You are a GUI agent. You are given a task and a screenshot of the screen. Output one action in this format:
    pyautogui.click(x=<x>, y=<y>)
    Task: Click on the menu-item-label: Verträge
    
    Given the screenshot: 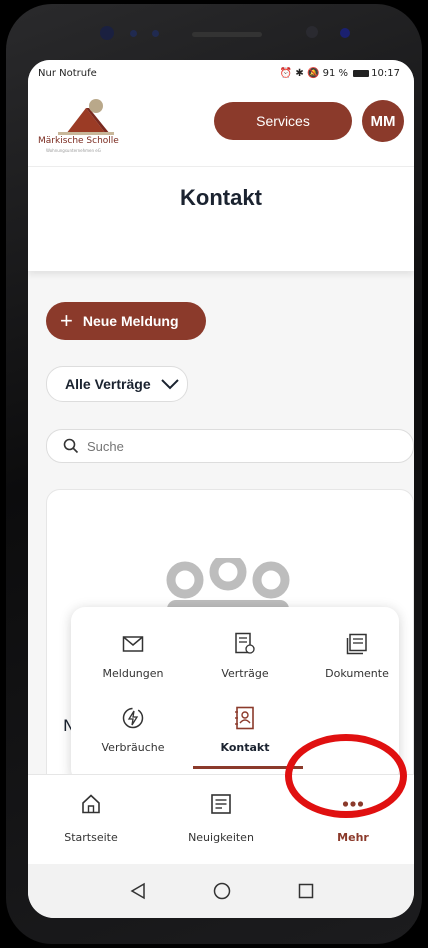 What is the action you would take?
    pyautogui.click(x=245, y=673)
    